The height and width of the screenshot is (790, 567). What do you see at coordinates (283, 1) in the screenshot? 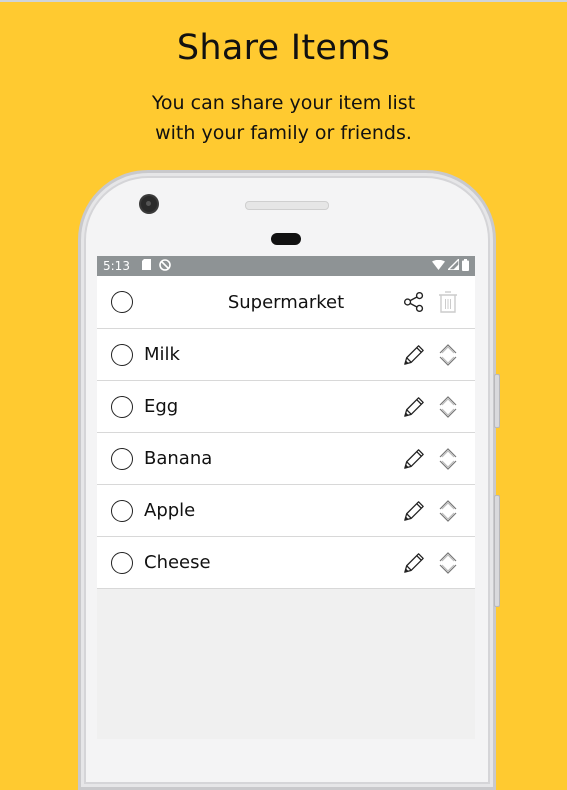
I see `top-border` at bounding box center [283, 1].